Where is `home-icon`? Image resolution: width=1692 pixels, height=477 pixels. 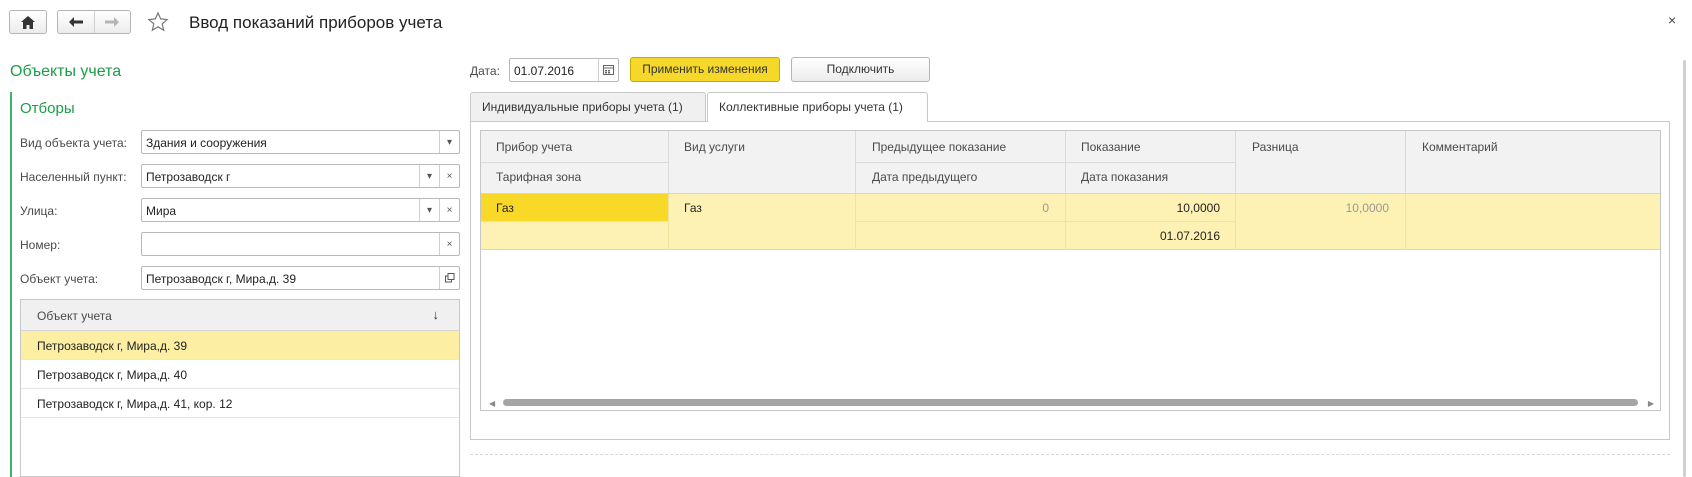
home-icon is located at coordinates (28, 22).